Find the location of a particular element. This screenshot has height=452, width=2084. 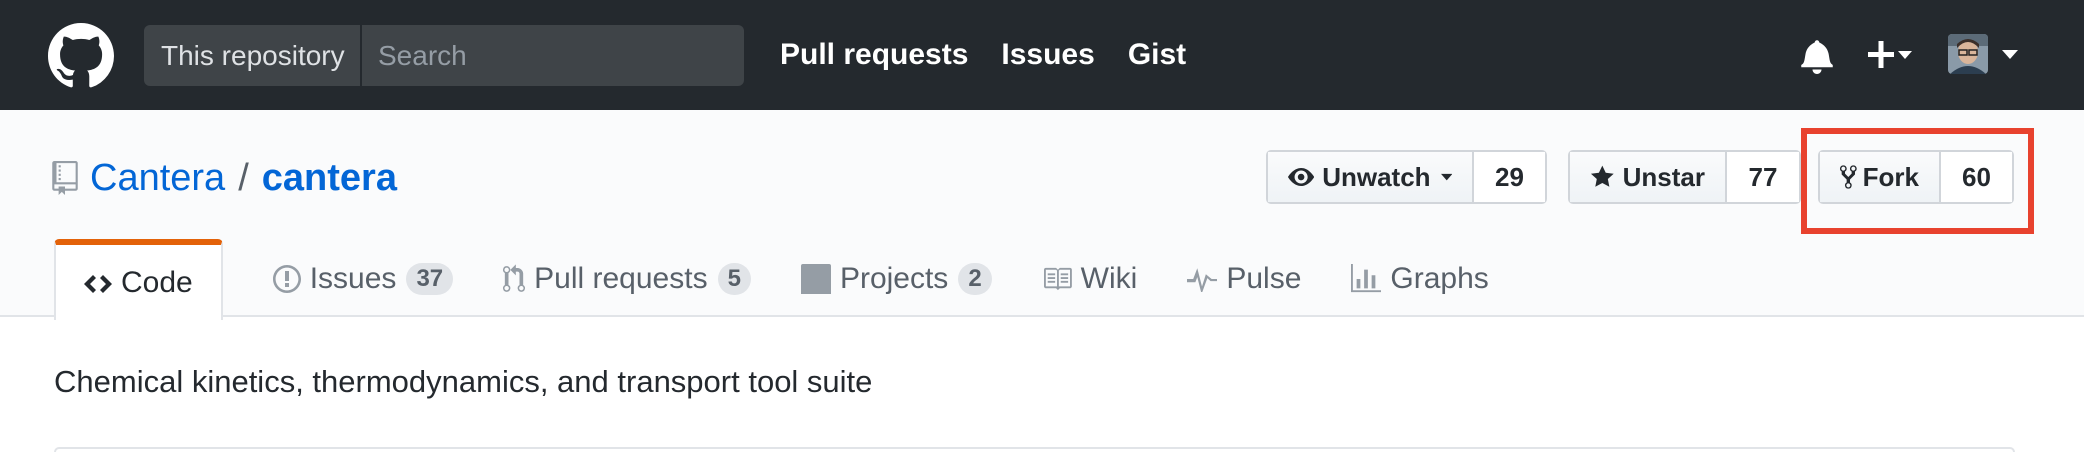

book-icon is located at coordinates (1057, 279).